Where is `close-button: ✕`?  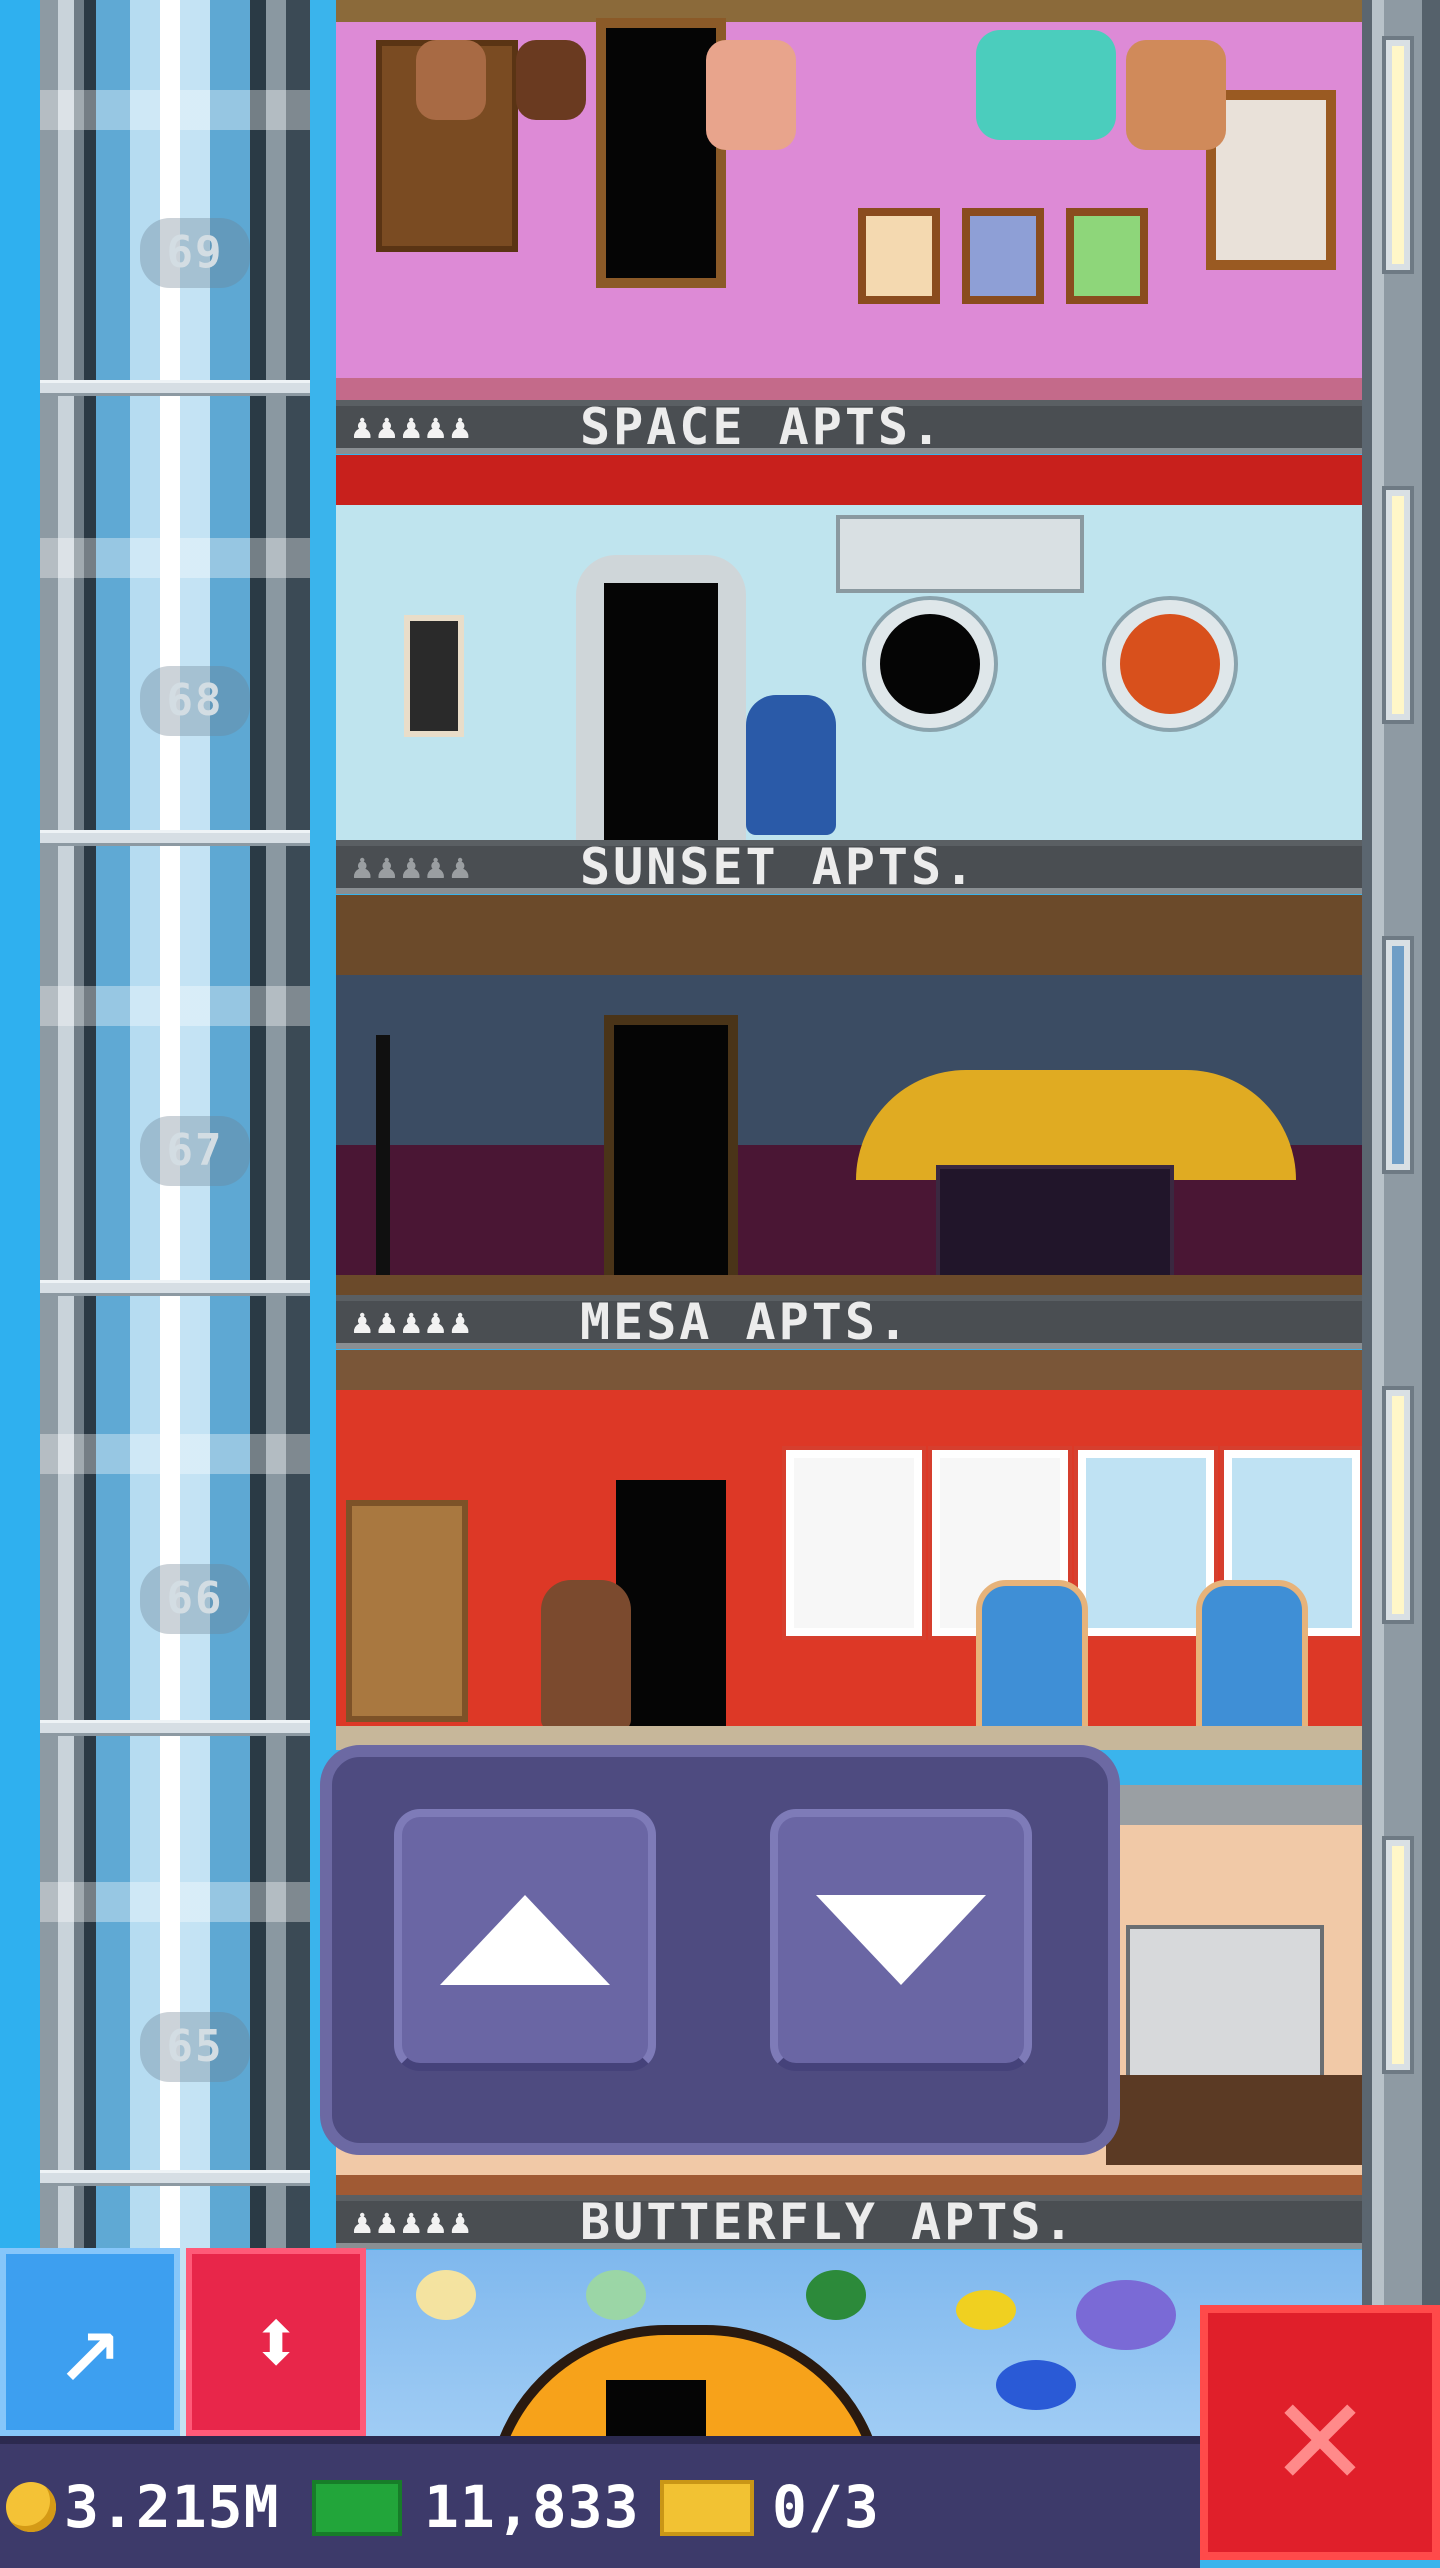 close-button: ✕ is located at coordinates (1320, 2432).